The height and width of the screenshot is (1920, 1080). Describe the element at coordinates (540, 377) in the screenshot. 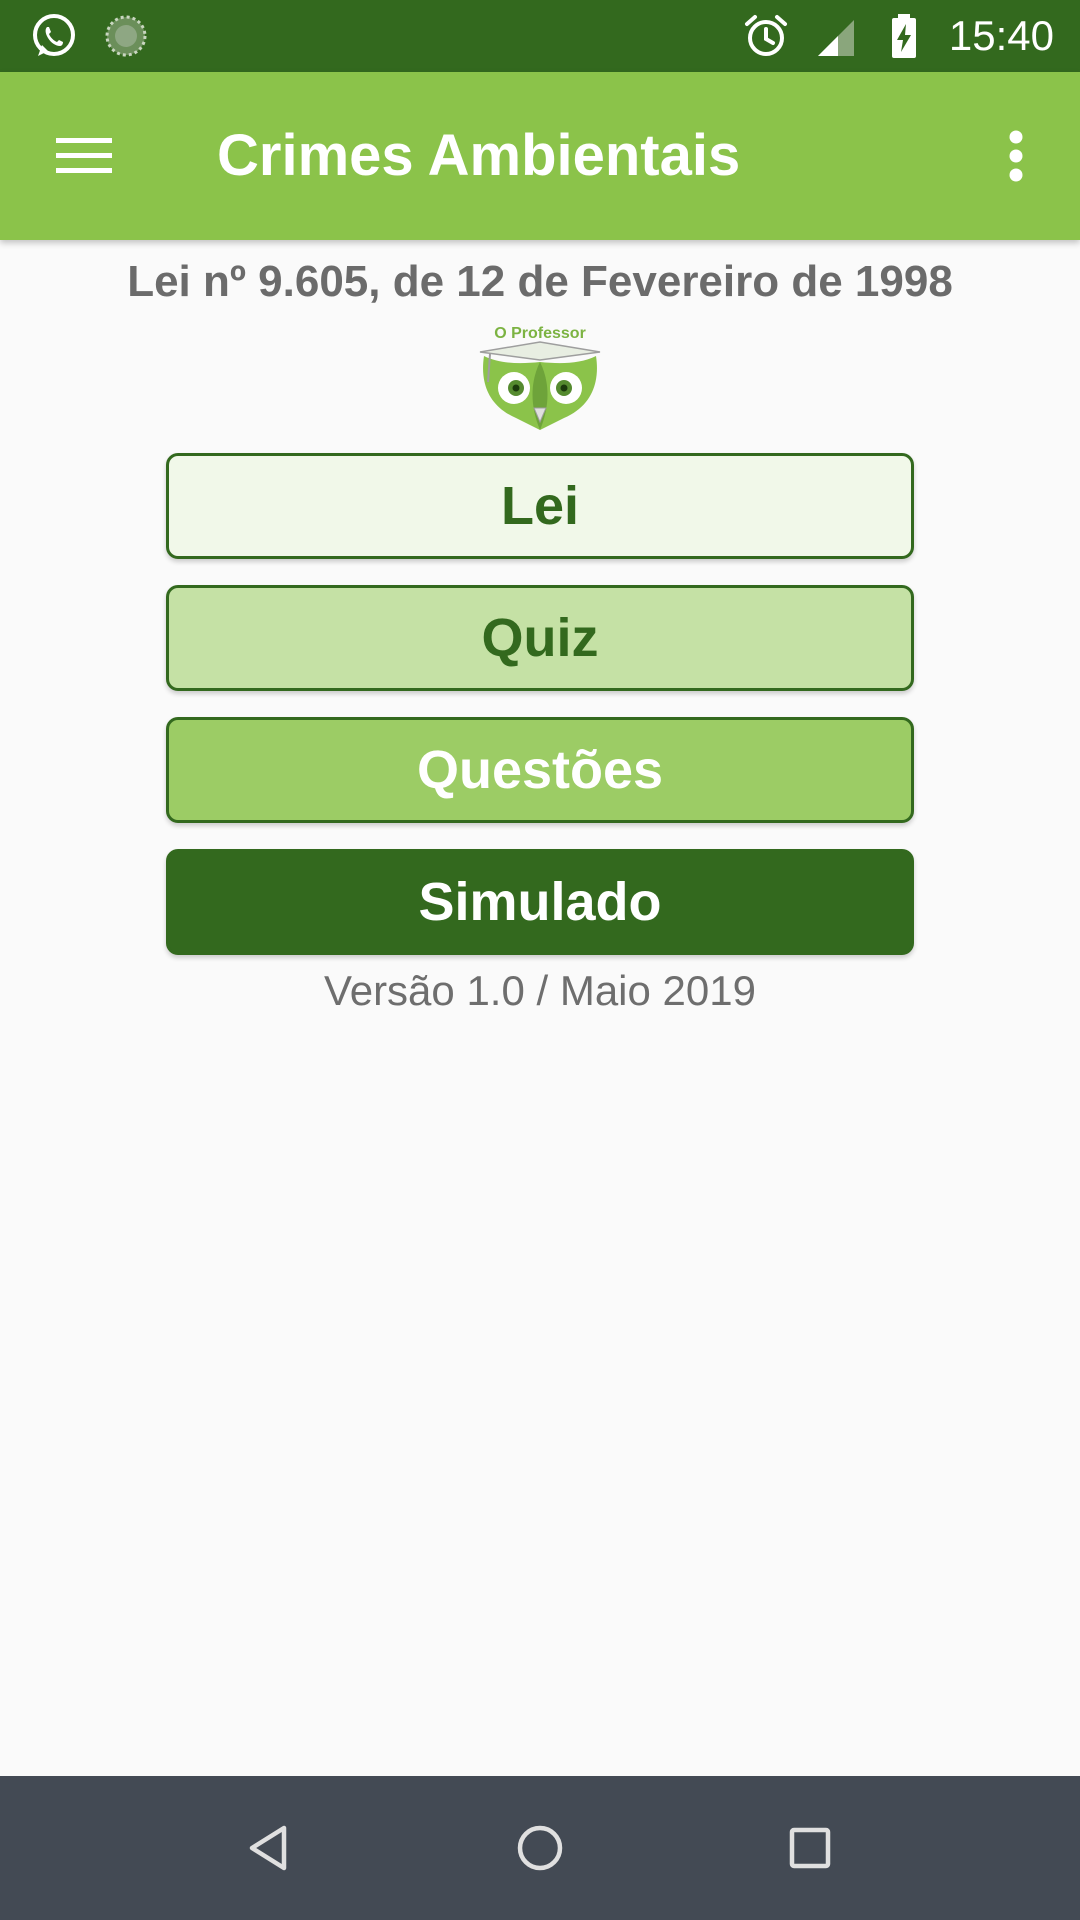

I see `owl-logo: O Professor` at that location.